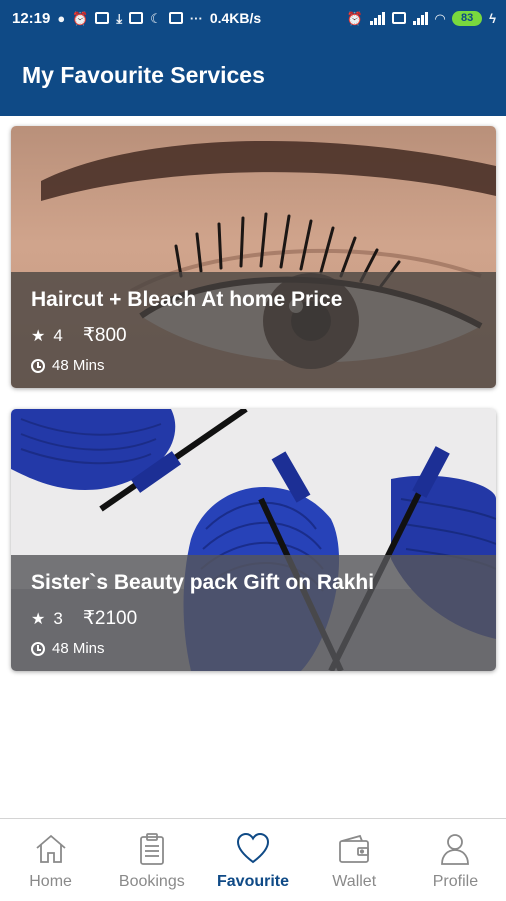 The height and width of the screenshot is (901, 506). I want to click on service-price: ₹800, so click(104, 335).